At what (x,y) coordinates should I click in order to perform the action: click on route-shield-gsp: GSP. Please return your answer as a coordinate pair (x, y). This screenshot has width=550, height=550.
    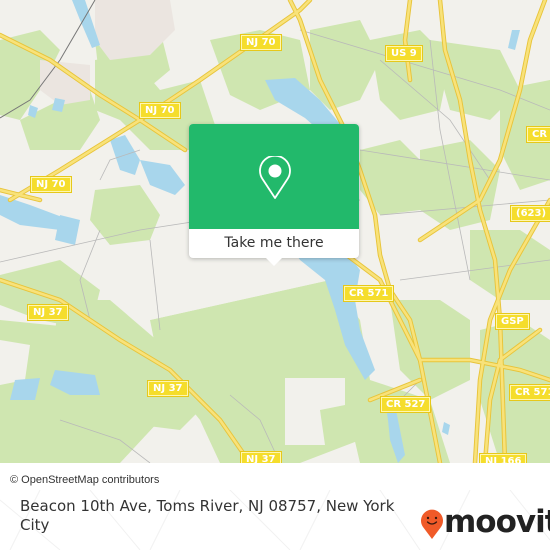
    Looking at the image, I should click on (512, 321).